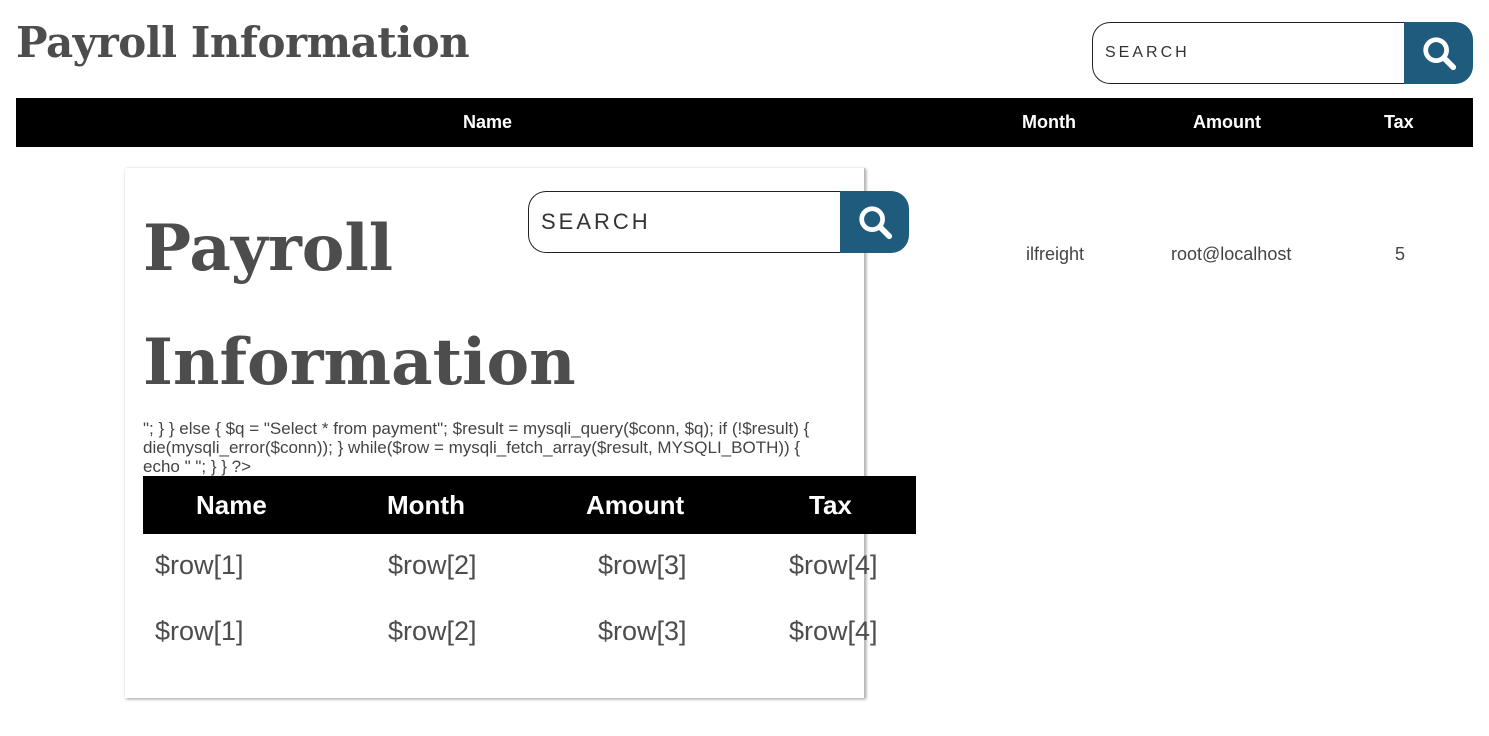 Image resolution: width=1489 pixels, height=736 pixels. I want to click on page-title: Payroll Information, so click(243, 42).